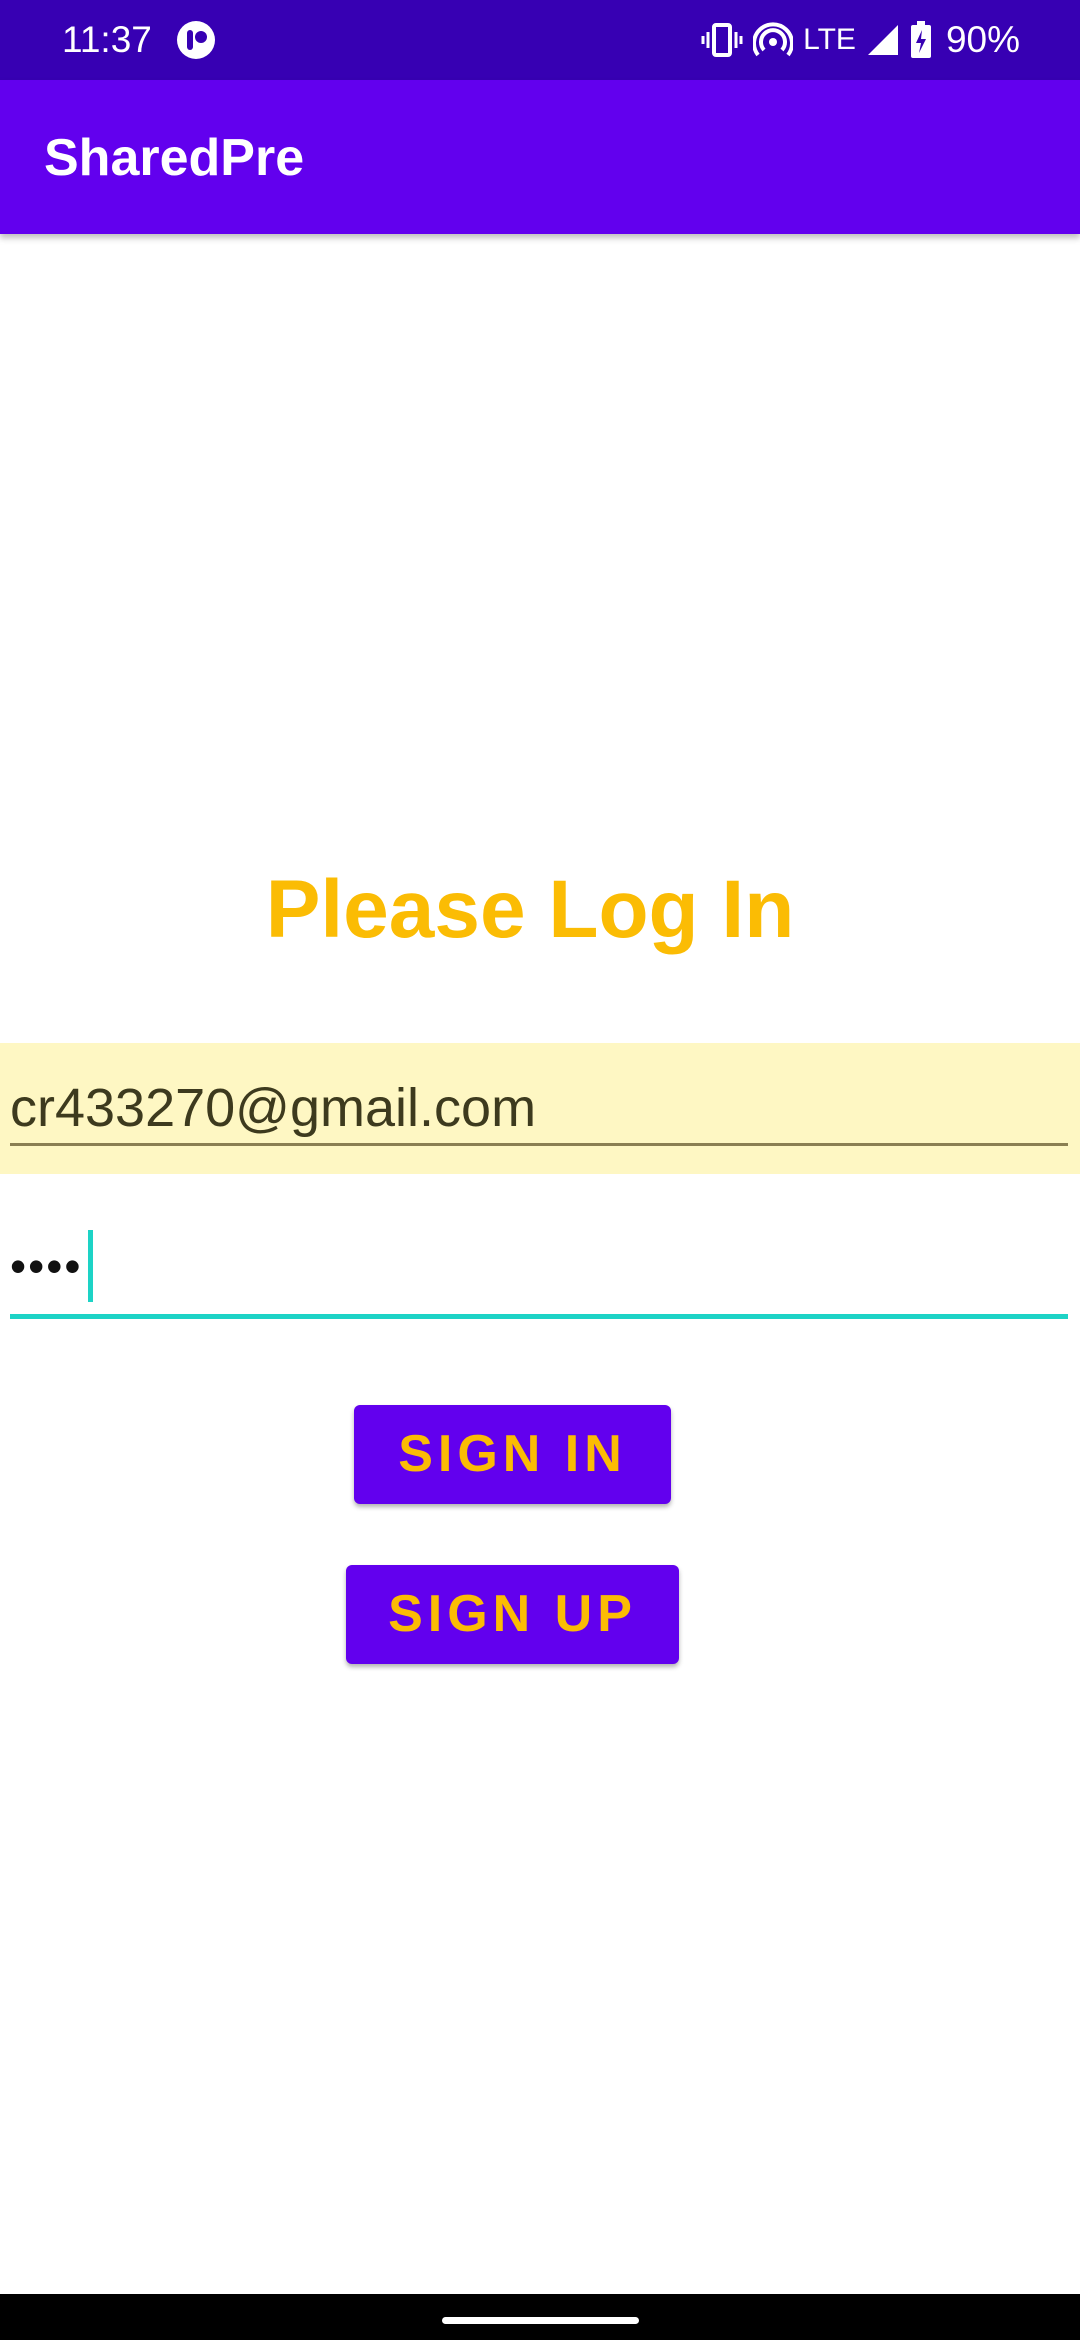  Describe the element at coordinates (530, 909) in the screenshot. I see `login-heading: Please Log In` at that location.